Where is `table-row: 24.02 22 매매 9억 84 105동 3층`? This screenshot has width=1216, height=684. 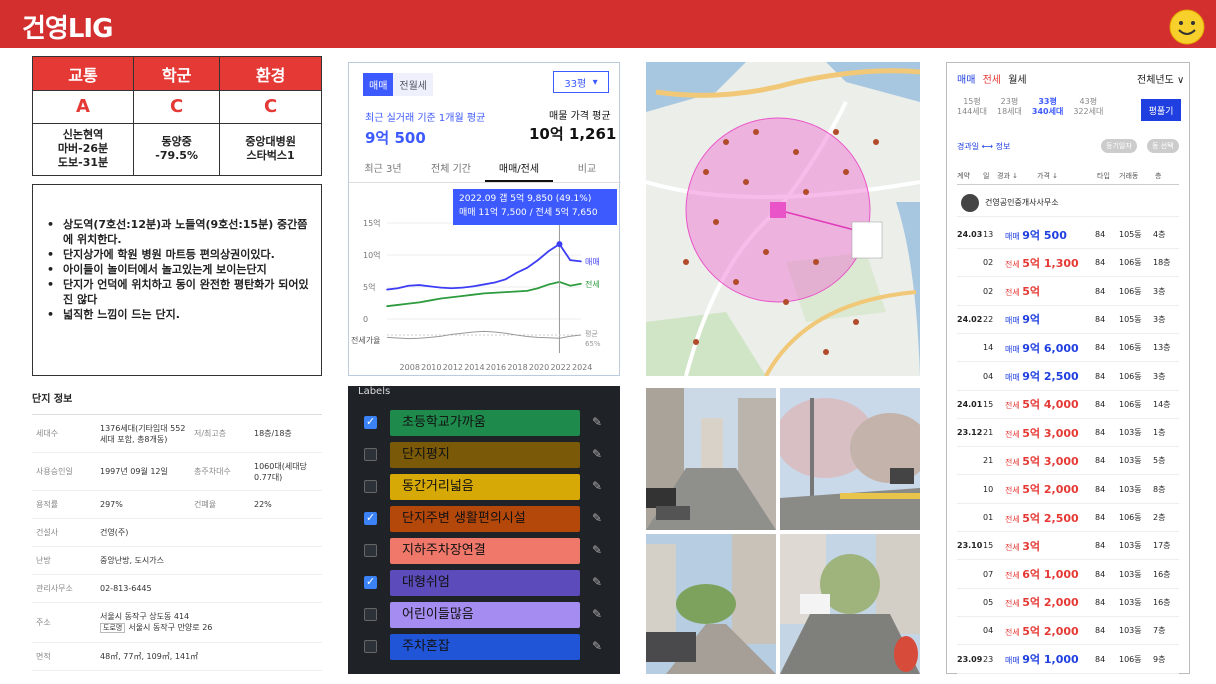 table-row: 24.02 22 매매 9억 84 105동 3층 is located at coordinates (1068, 320).